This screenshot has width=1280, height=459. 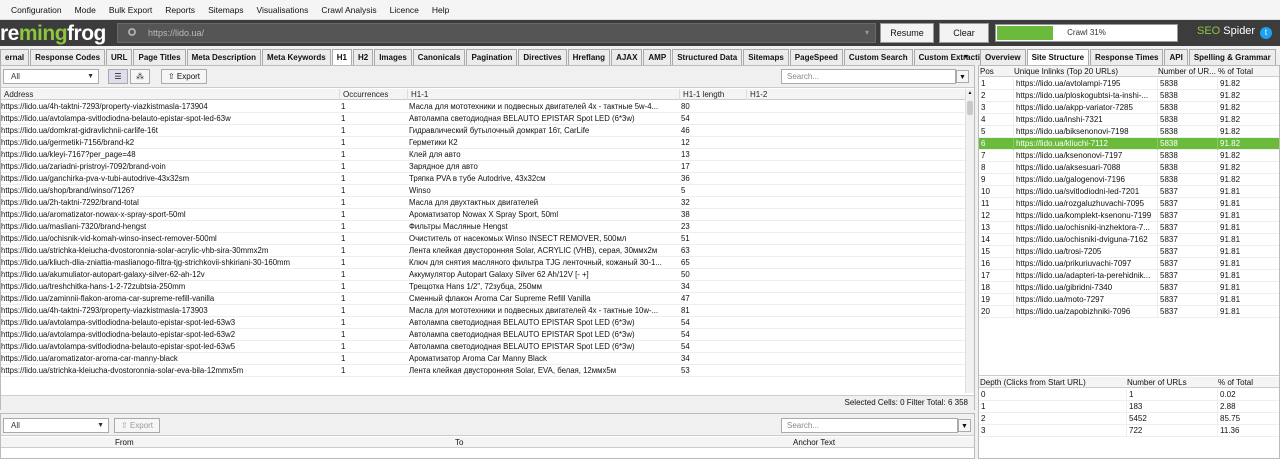 I want to click on menu-item: Visualisations, so click(x=283, y=10).